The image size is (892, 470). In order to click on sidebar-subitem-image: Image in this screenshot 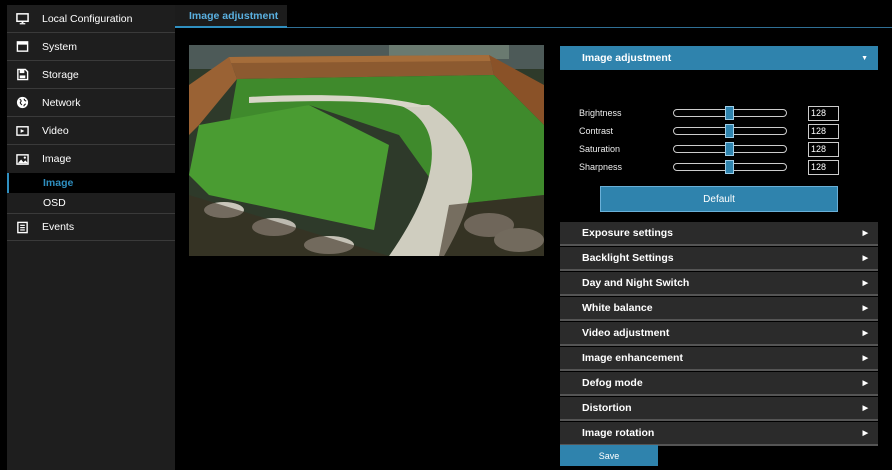, I will do `click(91, 183)`.